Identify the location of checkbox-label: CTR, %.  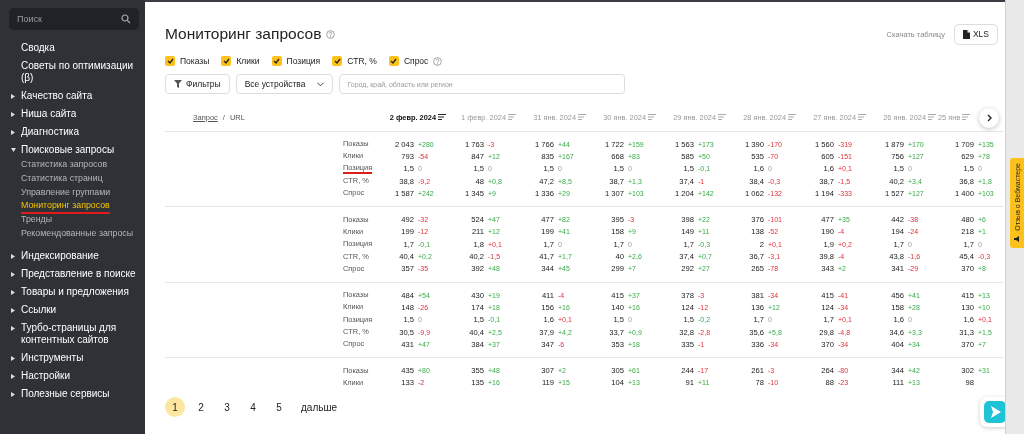
(362, 61).